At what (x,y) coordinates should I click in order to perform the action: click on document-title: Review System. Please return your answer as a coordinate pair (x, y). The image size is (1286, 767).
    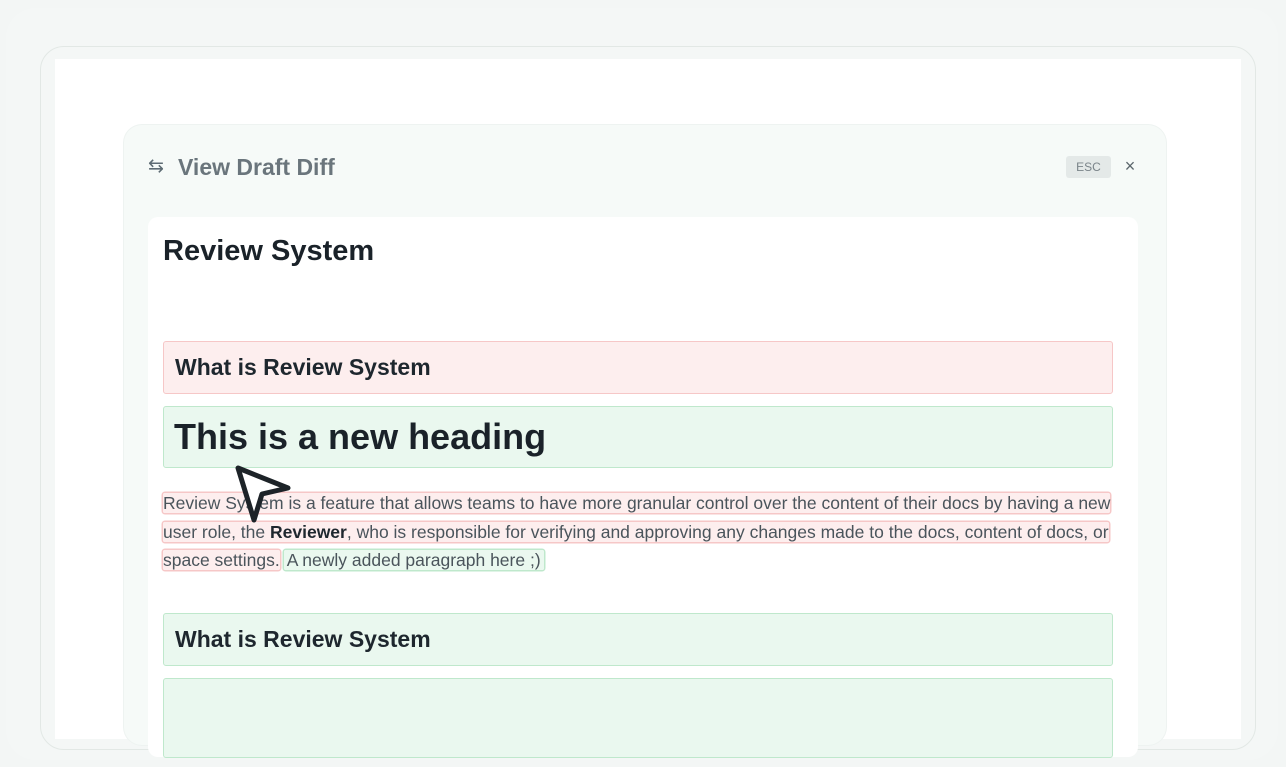
    Looking at the image, I should click on (269, 251).